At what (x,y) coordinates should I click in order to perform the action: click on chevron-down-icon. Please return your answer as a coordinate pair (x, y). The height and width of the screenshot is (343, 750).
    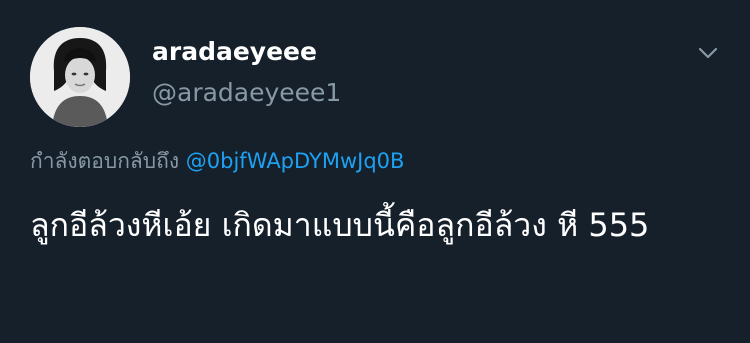
    Looking at the image, I should click on (708, 53).